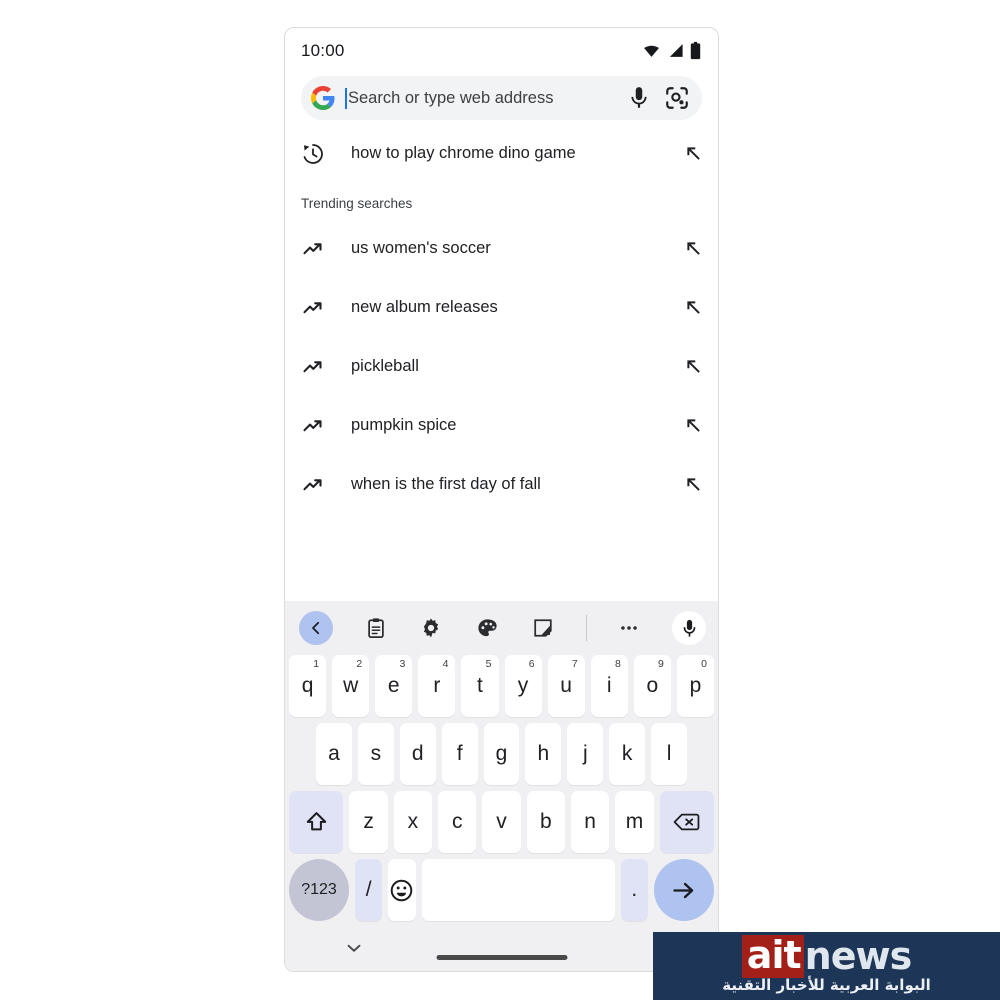 Image resolution: width=1000 pixels, height=1000 pixels. I want to click on key-label: p, so click(695, 685).